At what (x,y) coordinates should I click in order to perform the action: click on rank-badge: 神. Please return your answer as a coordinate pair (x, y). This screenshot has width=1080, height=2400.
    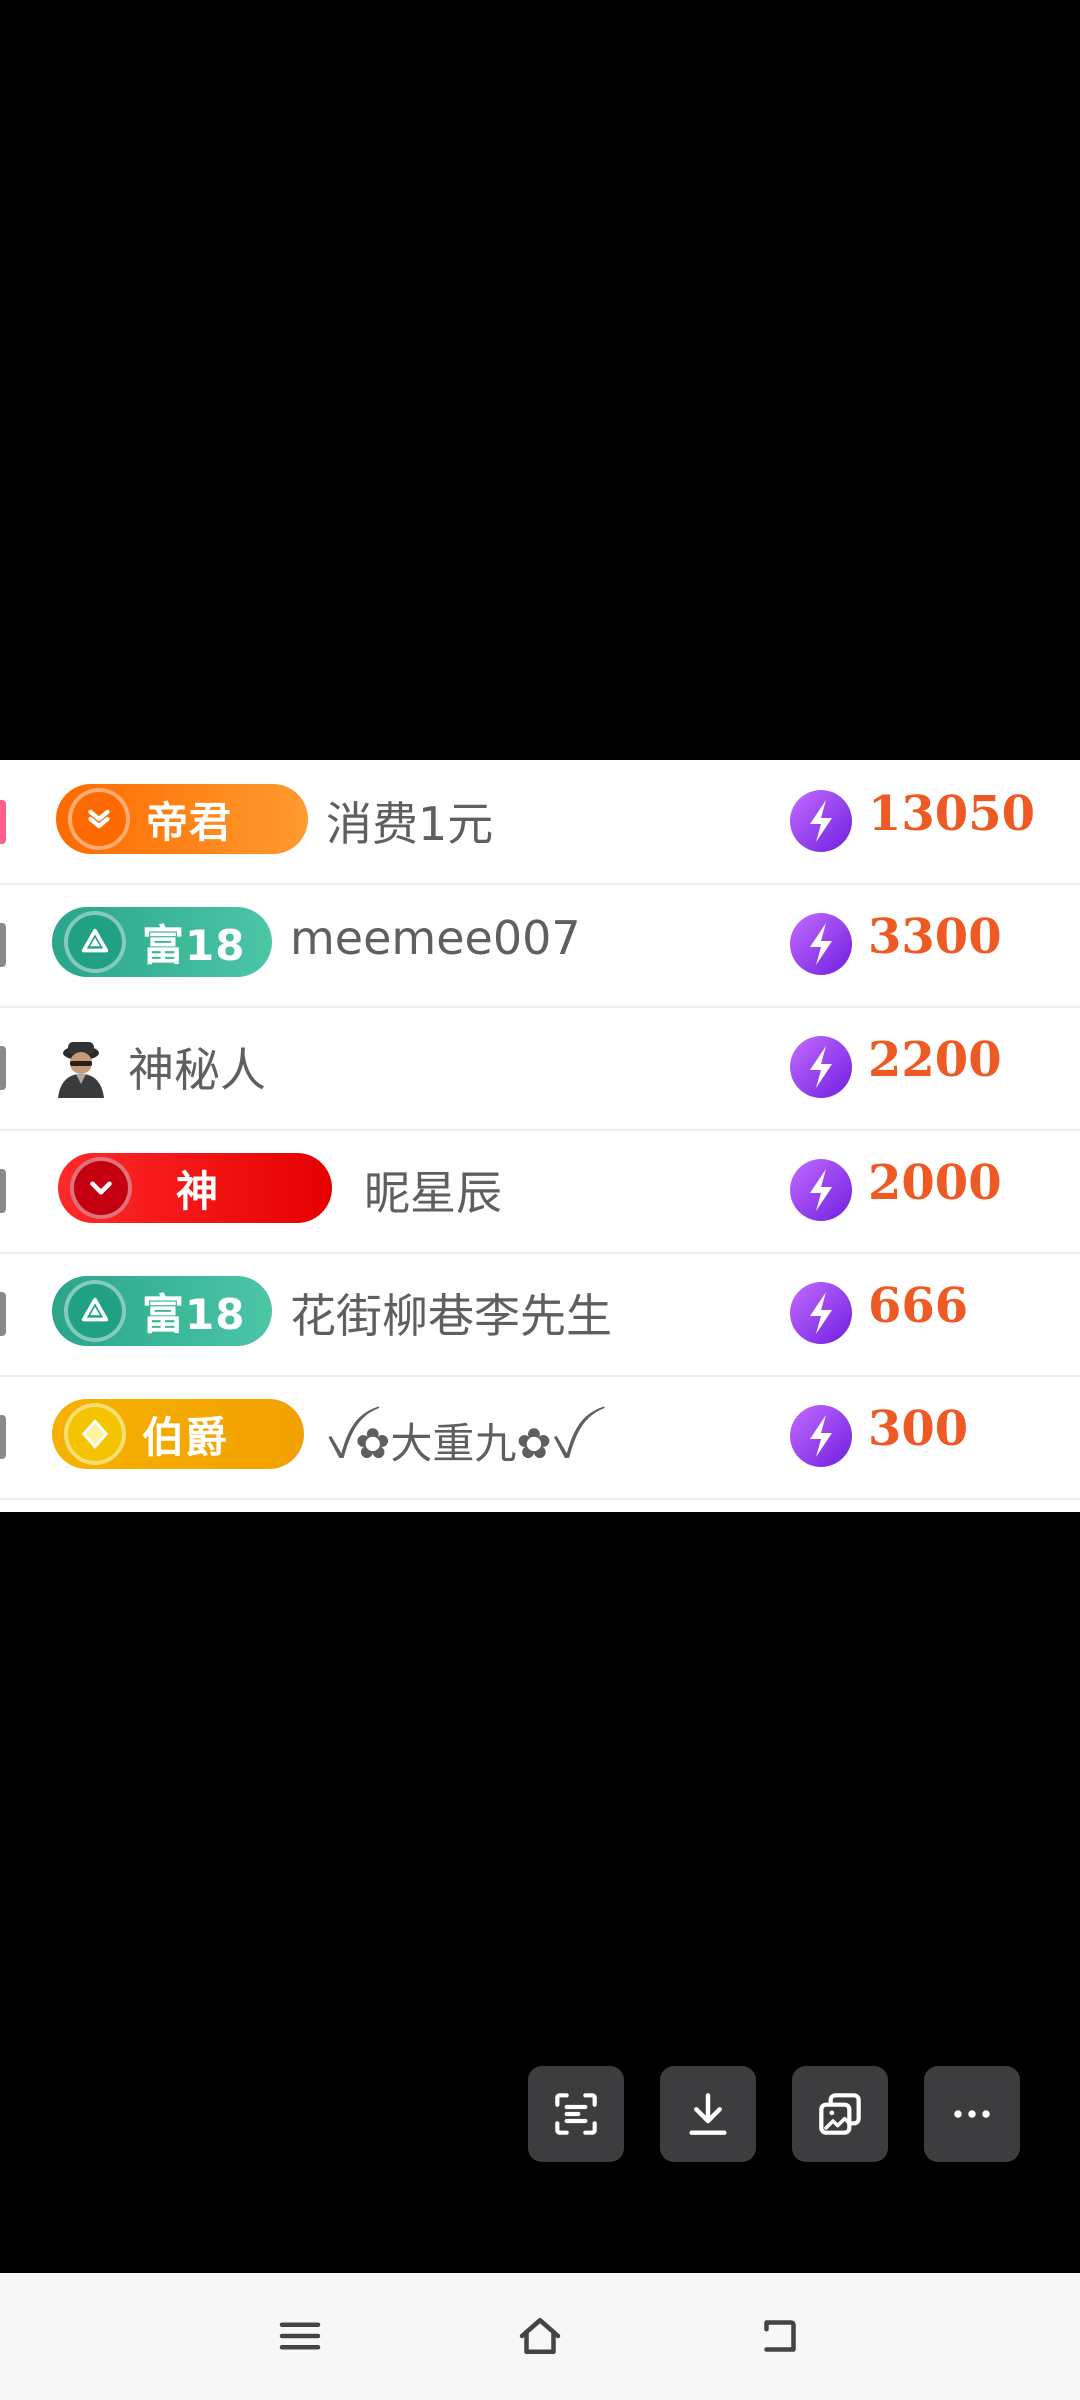
    Looking at the image, I should click on (195, 1188).